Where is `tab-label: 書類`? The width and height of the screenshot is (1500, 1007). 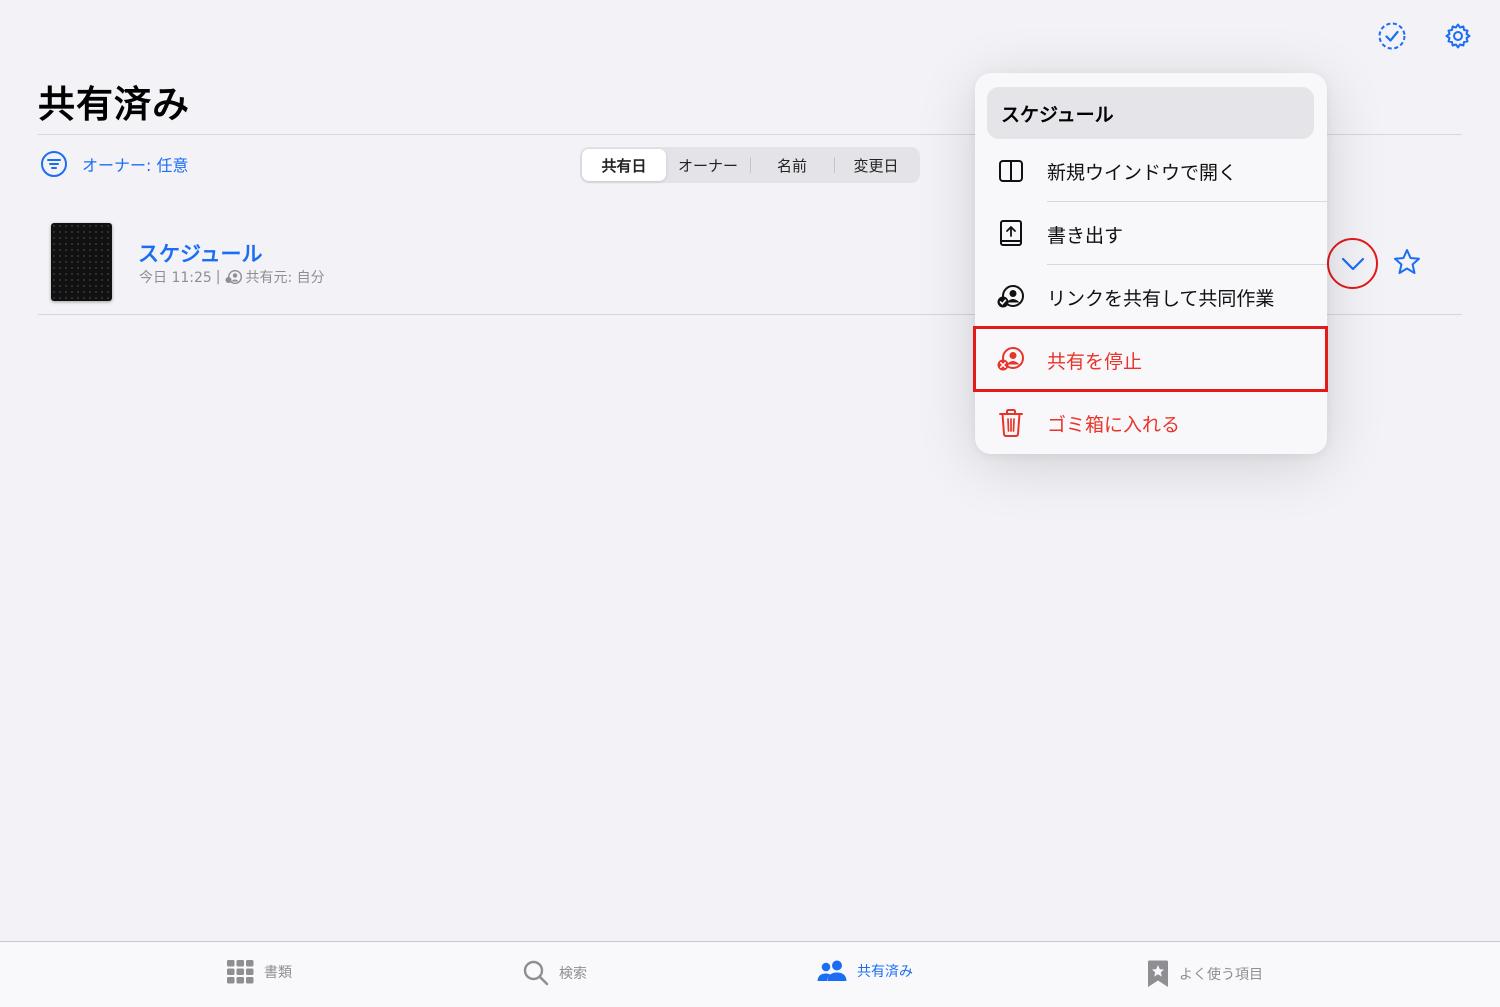 tab-label: 書類 is located at coordinates (278, 973).